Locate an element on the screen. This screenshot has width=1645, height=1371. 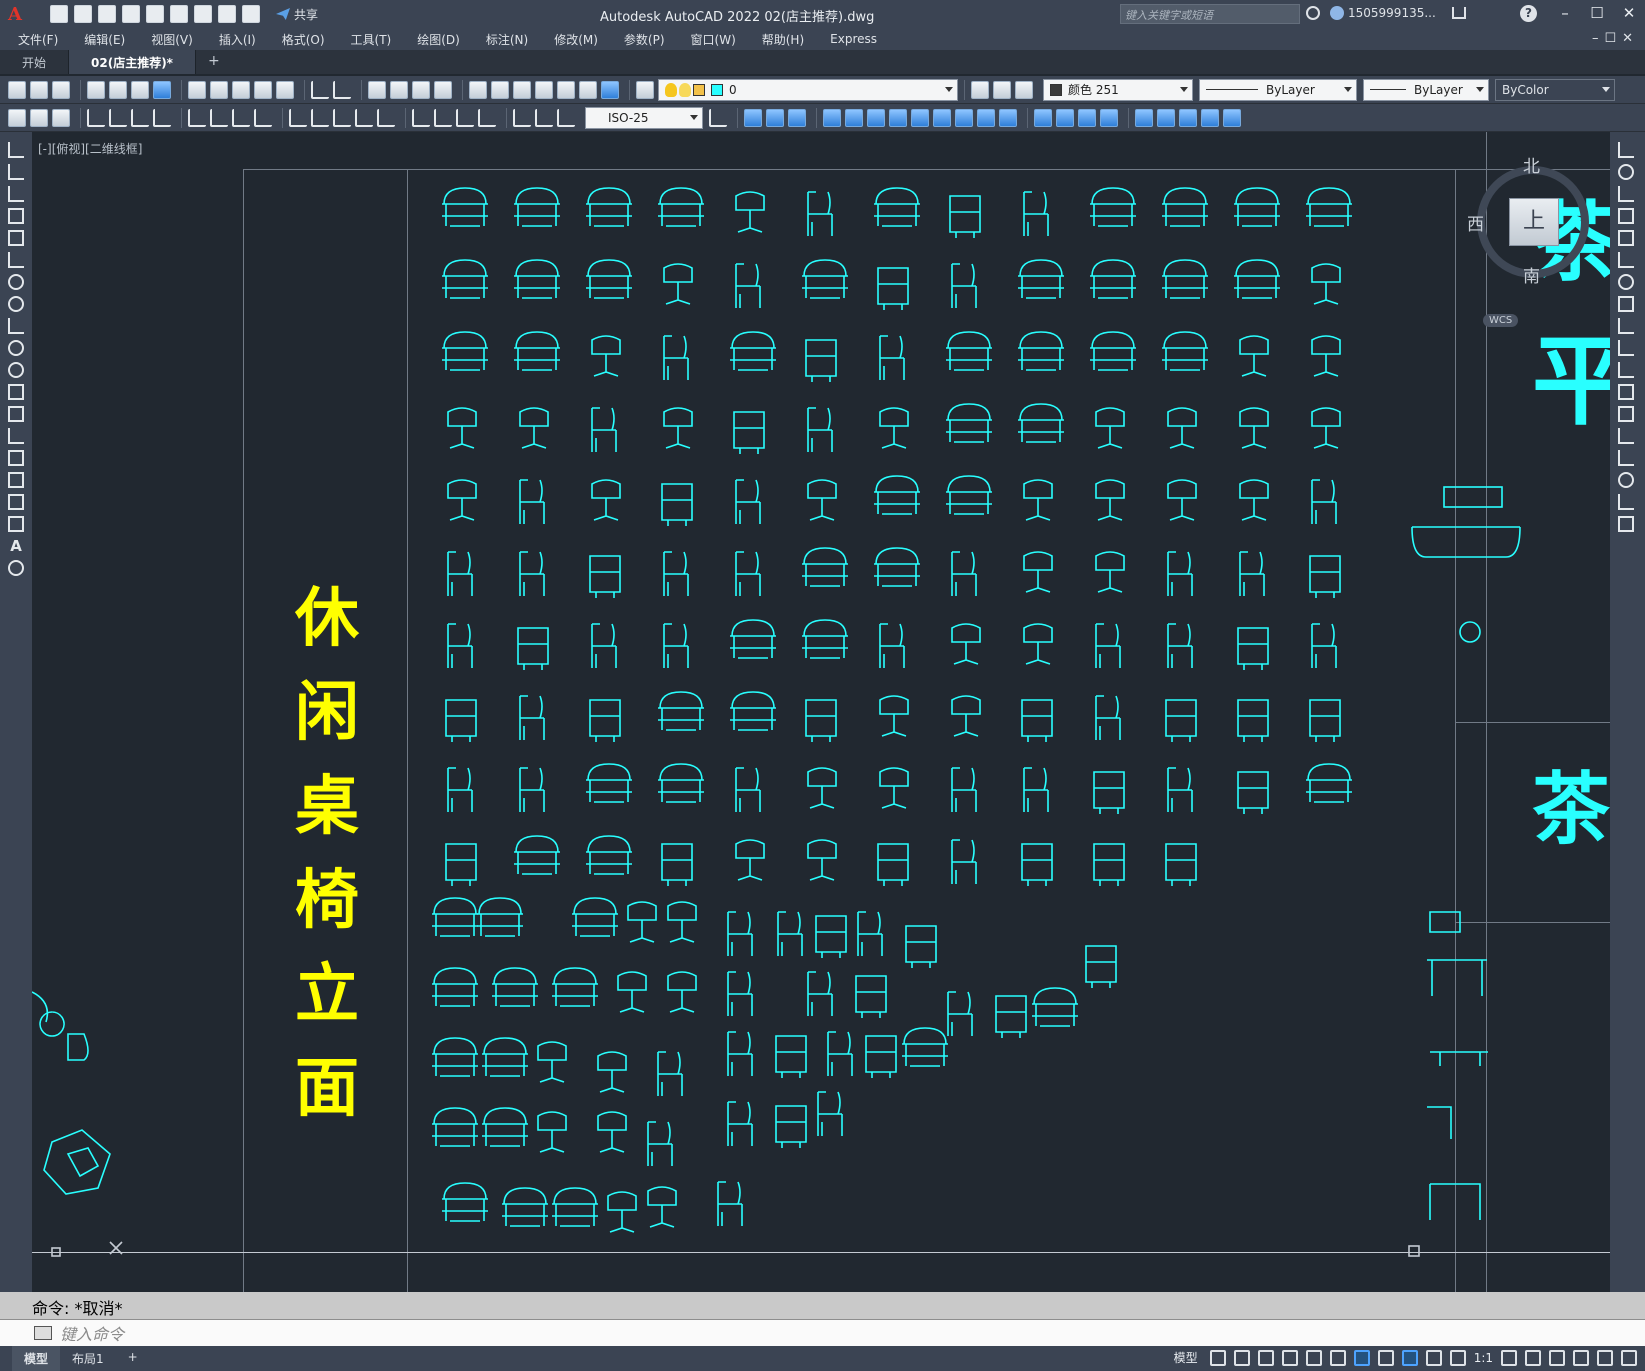
object-snap-tracking-icon is located at coordinates (1337, 1357).